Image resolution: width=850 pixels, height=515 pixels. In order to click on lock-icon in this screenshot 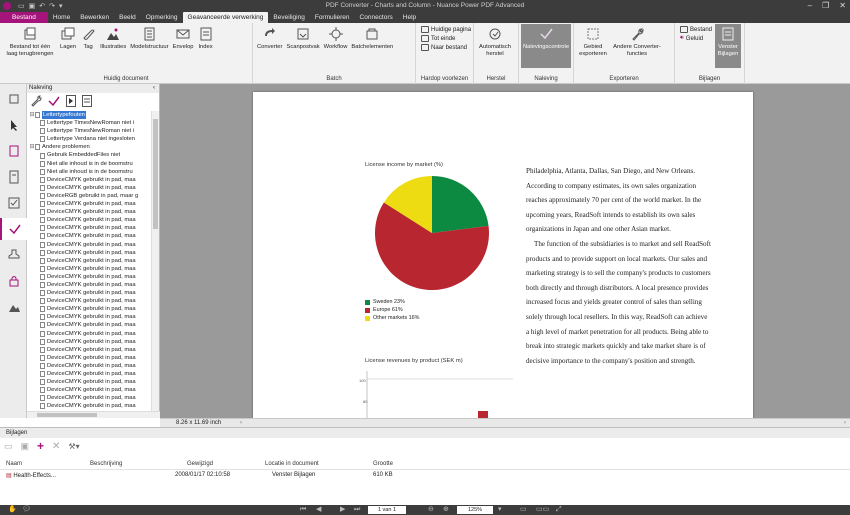, I will do `click(13, 281)`.